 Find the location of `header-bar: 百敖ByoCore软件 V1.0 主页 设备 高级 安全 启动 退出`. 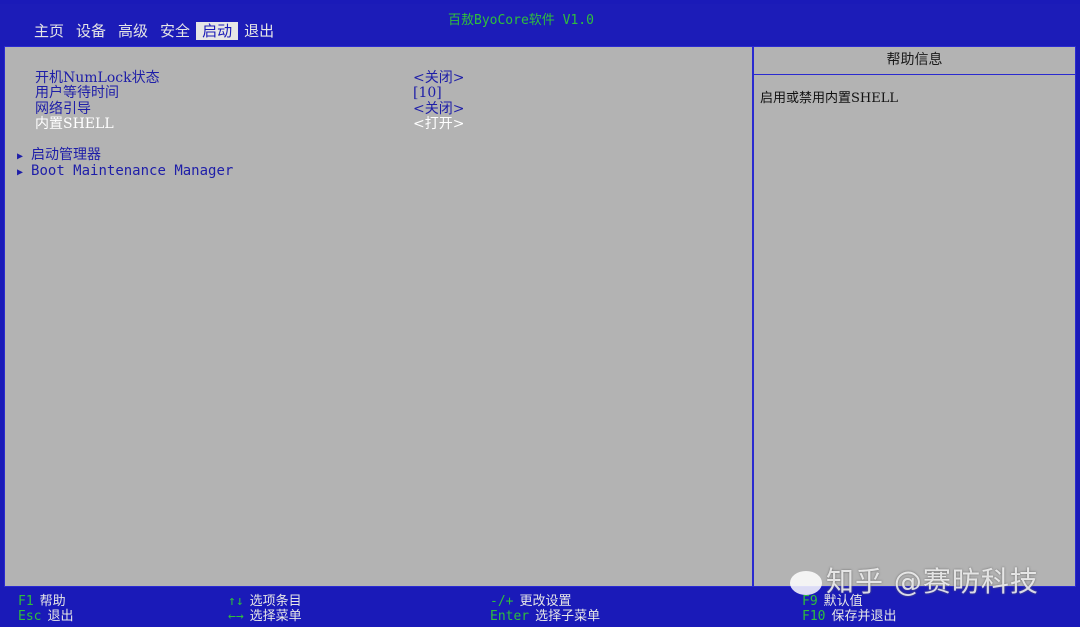

header-bar: 百敖ByoCore软件 V1.0 主页 设备 高级 安全 启动 退出 is located at coordinates (540, 22).